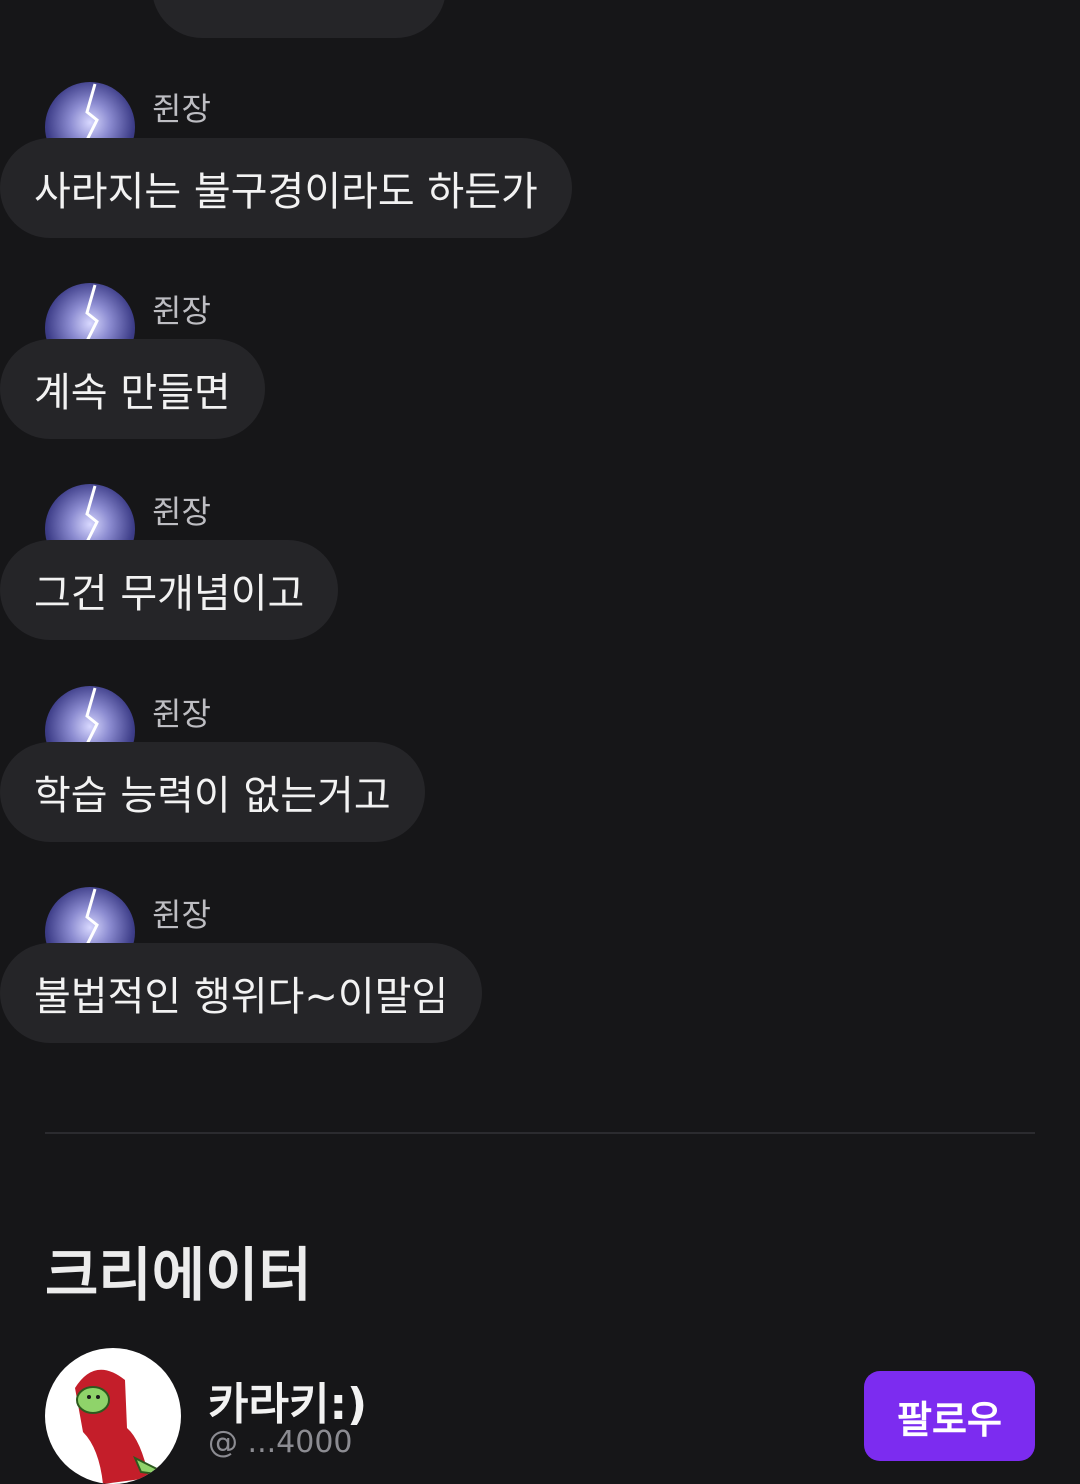  Describe the element at coordinates (123, 1426) in the screenshot. I see `dinosaur-character-icon` at that location.